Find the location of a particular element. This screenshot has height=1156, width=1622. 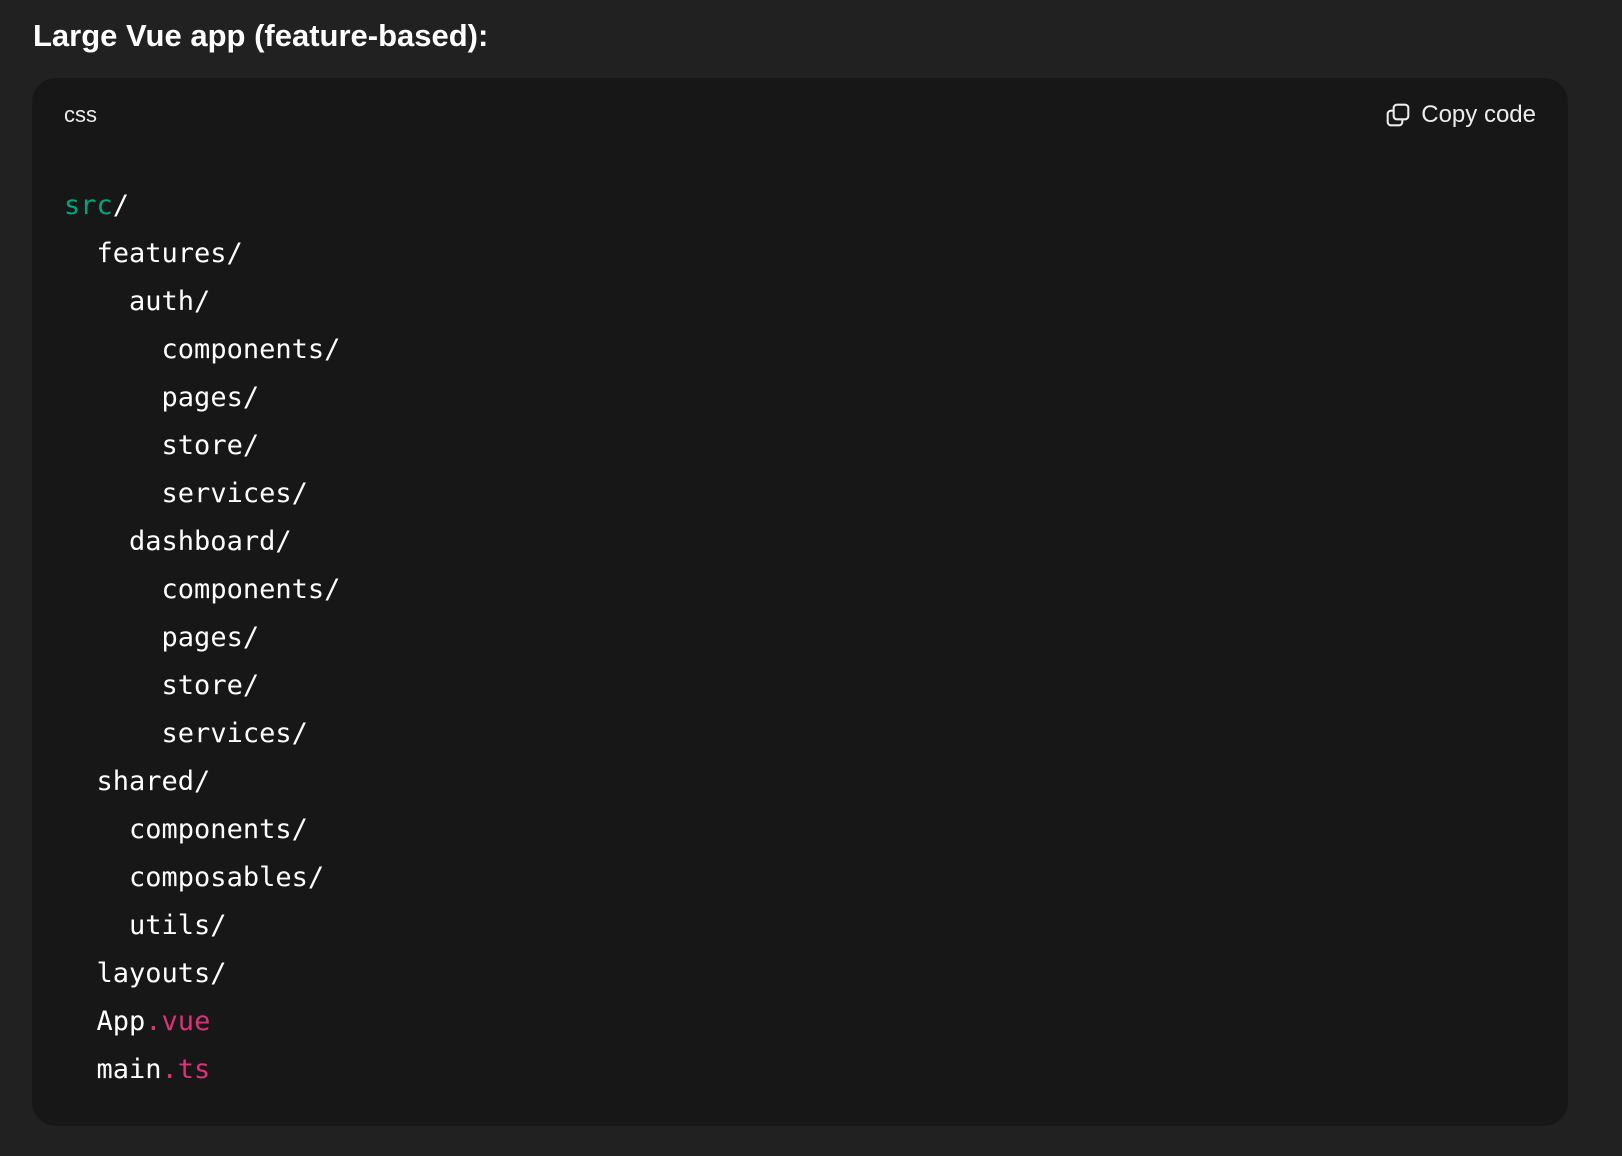

code-token: / is located at coordinates (121, 205).